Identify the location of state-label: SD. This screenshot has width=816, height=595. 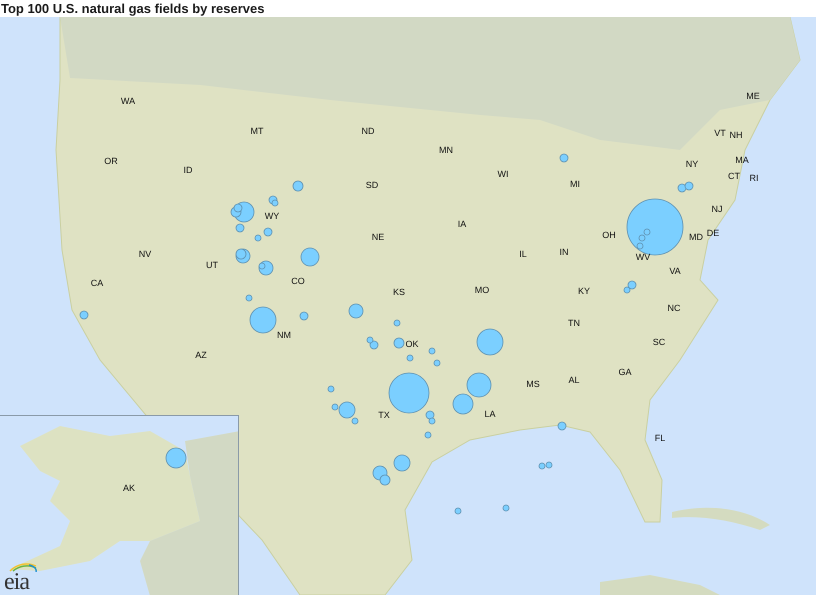
(372, 185).